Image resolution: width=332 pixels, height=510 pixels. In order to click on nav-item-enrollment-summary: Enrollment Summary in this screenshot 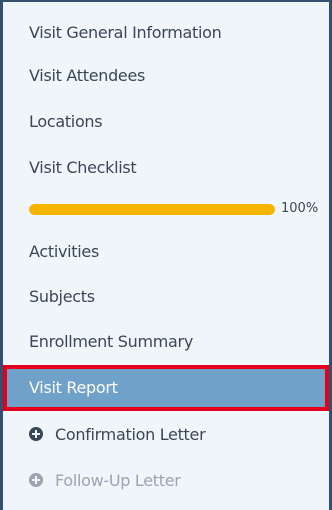, I will do `click(166, 342)`.